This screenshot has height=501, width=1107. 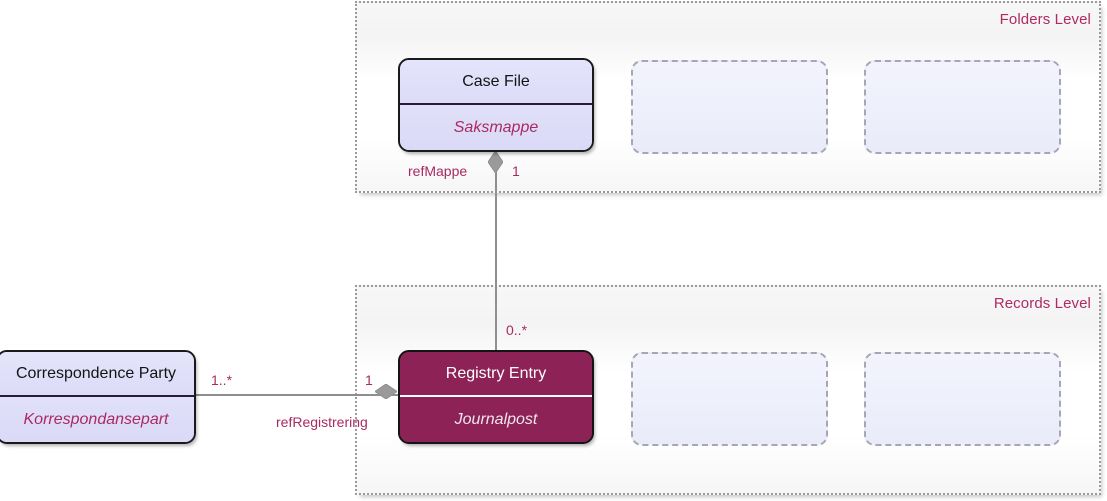 What do you see at coordinates (369, 380) in the screenshot?
I see `association-multiplicity-ref-registrering-source: 1` at bounding box center [369, 380].